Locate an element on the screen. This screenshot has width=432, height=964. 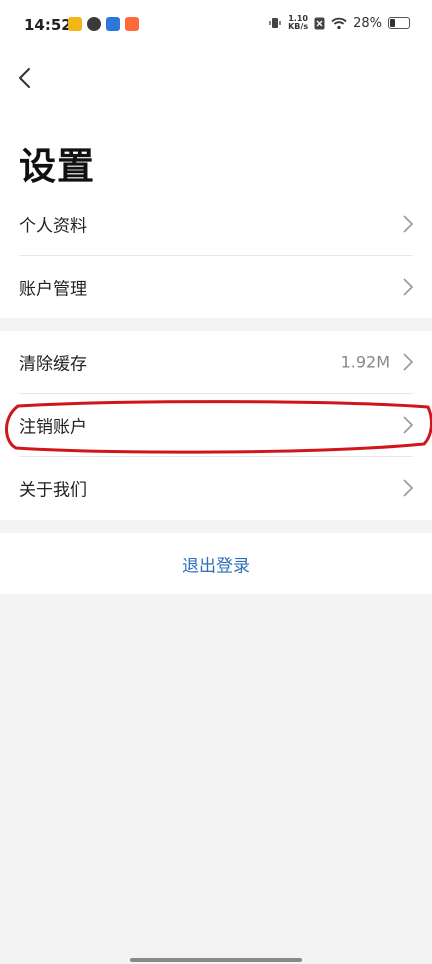
vibrate-icon is located at coordinates (275, 23).